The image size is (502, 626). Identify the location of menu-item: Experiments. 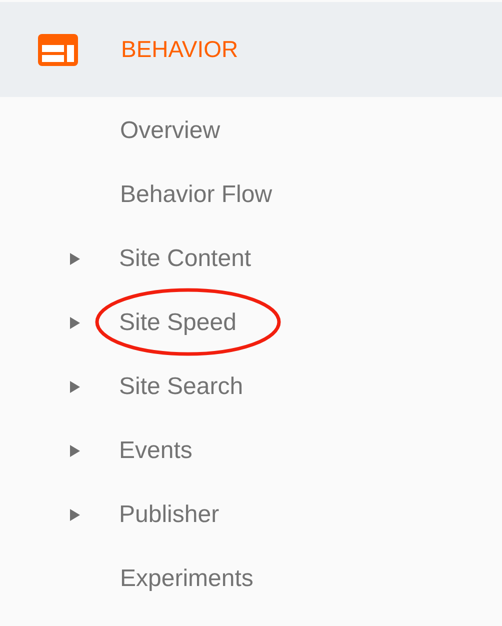
(187, 579).